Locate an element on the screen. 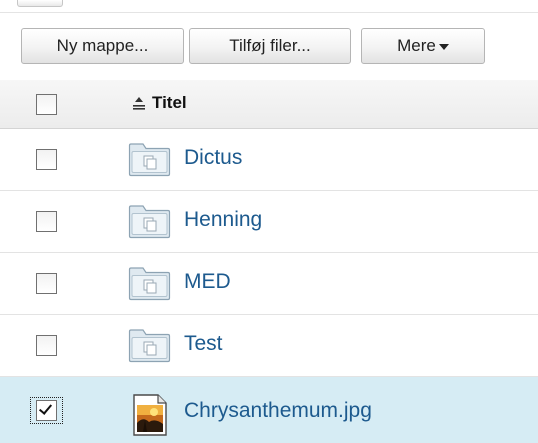  checkbox-box is located at coordinates (46, 410).